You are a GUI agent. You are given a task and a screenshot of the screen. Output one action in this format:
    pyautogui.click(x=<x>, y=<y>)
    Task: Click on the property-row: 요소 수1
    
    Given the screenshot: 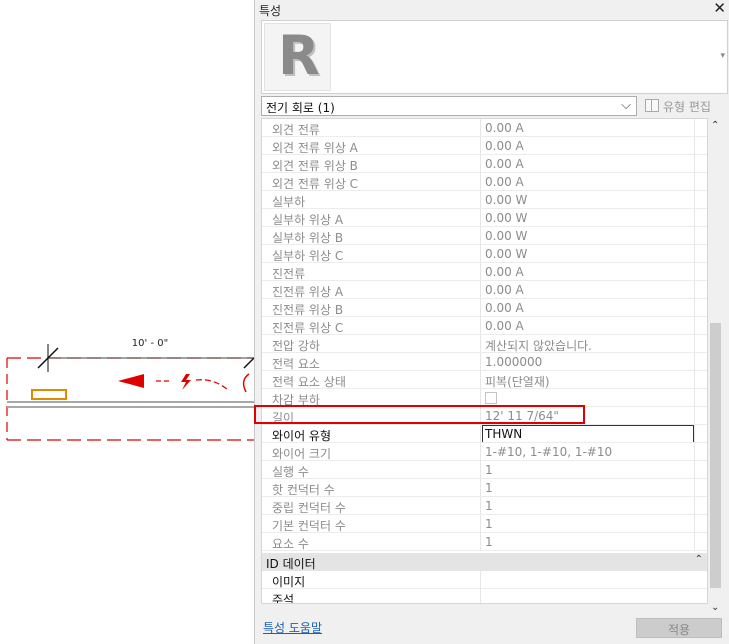 What is the action you would take?
    pyautogui.click(x=484, y=542)
    